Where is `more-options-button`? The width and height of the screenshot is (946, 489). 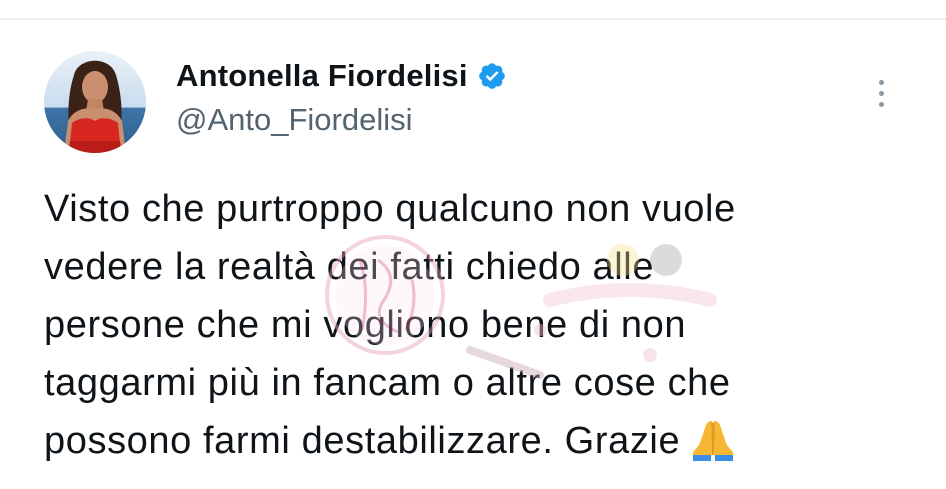 more-options-button is located at coordinates (881, 93).